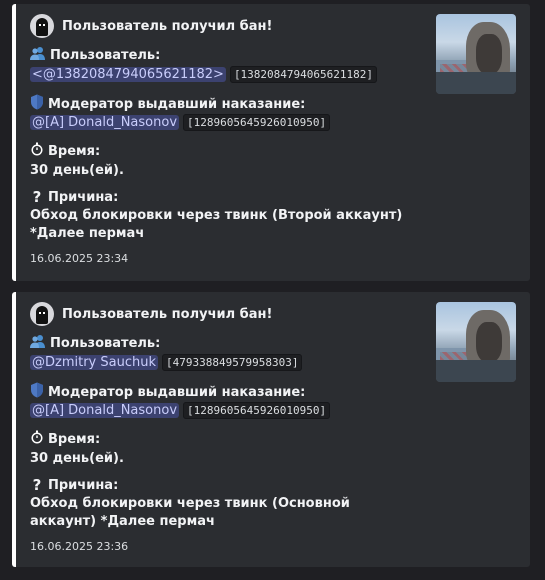 Image resolution: width=545 pixels, height=580 pixels. What do you see at coordinates (128, 74) in the screenshot?
I see `user-mention: <@1382084794065621182>` at bounding box center [128, 74].